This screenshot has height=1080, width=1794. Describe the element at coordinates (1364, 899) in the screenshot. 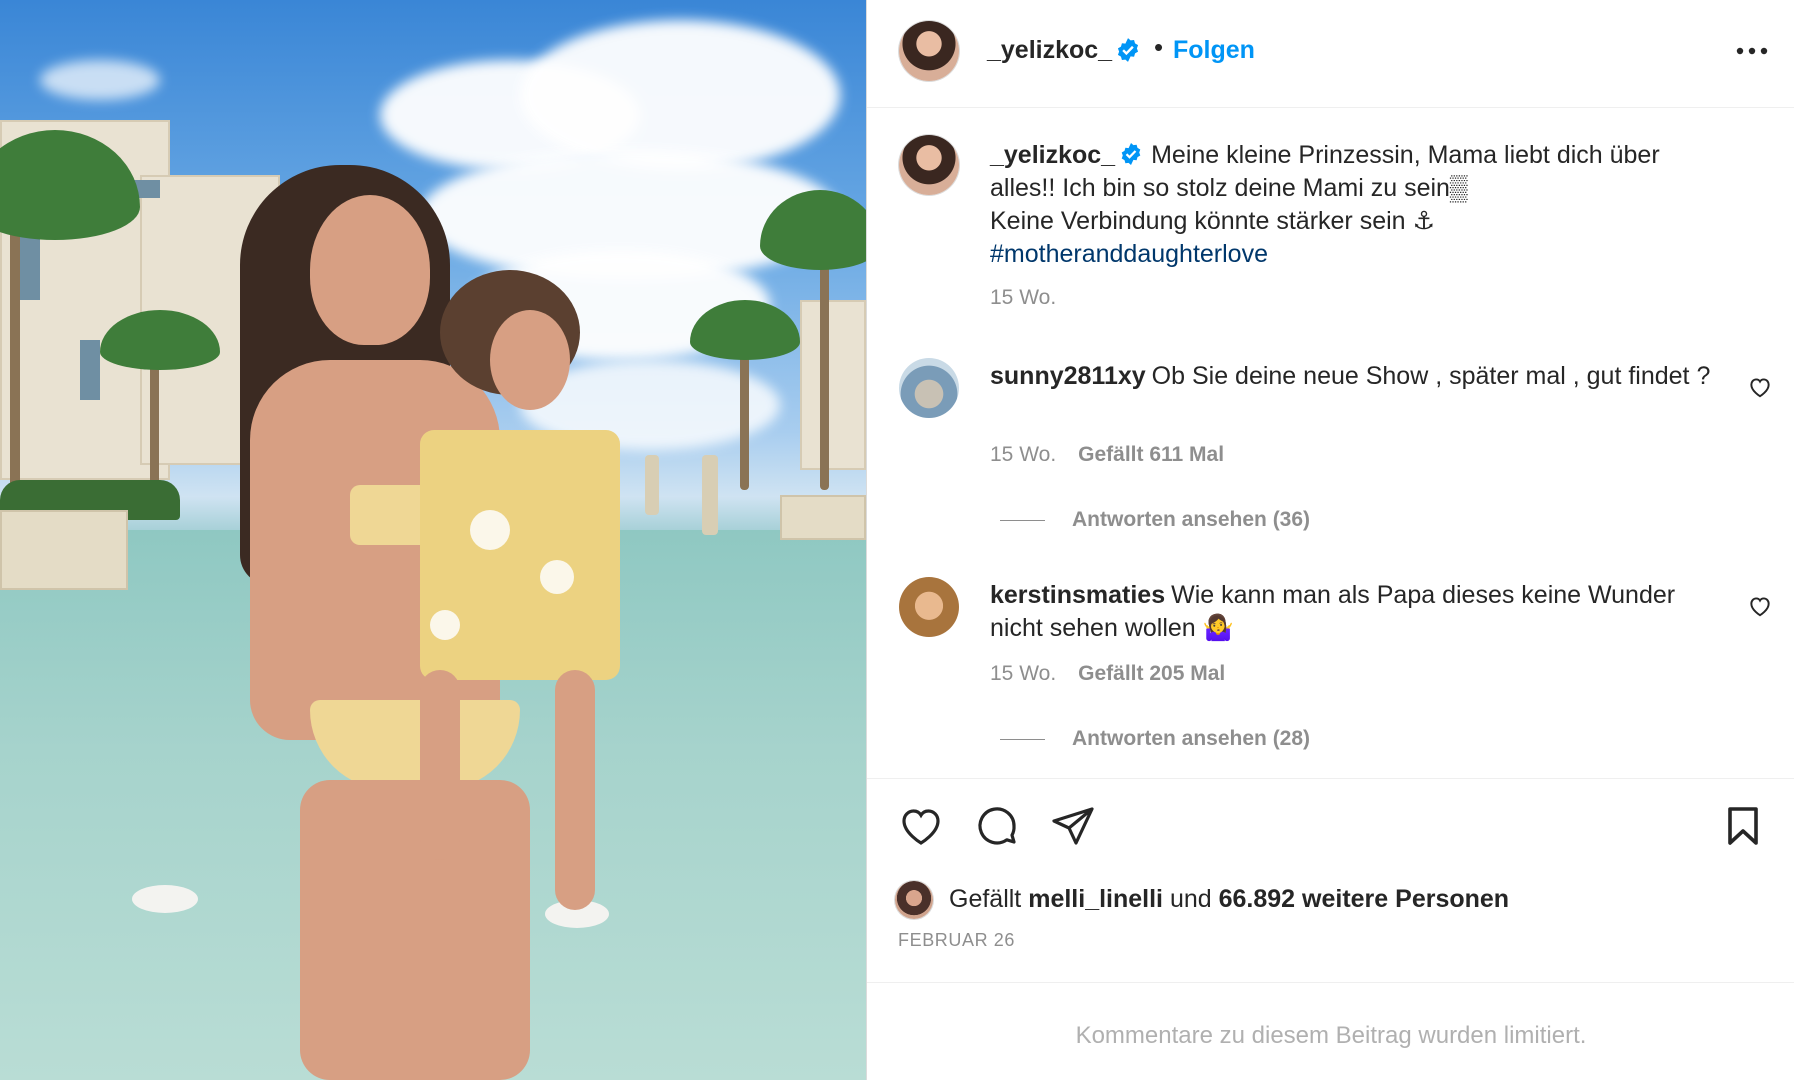

I see `likes-count: 66.892 weitere Personen` at that location.